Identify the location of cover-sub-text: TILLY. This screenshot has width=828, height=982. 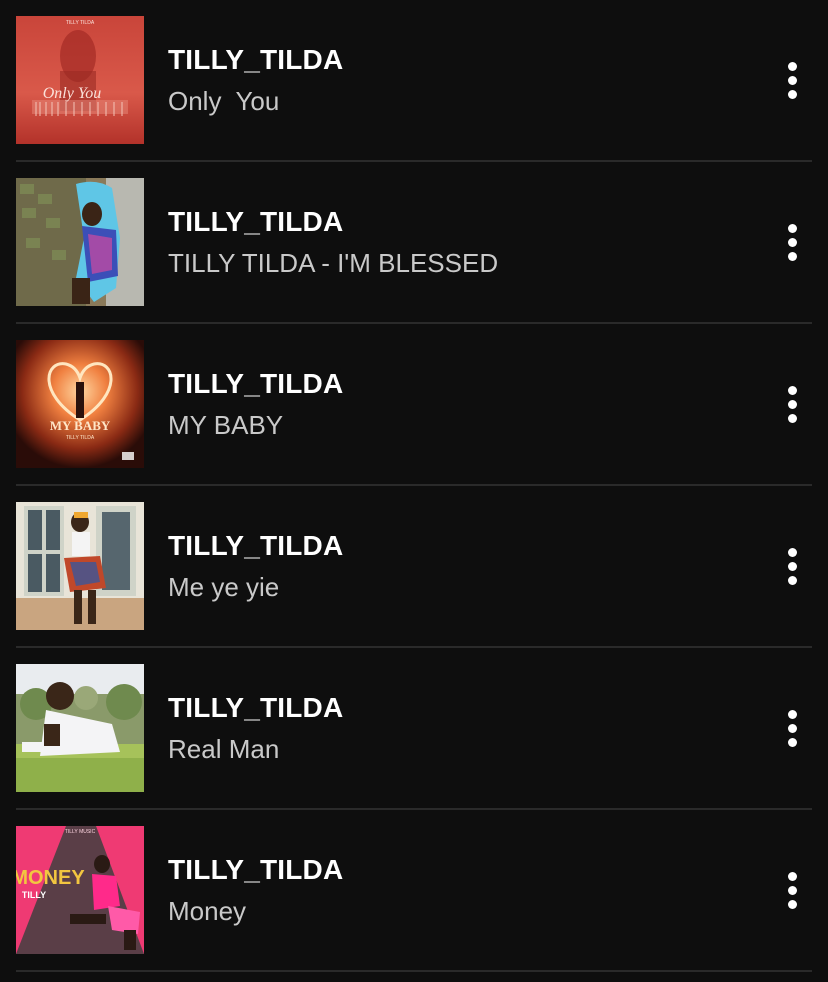
(34, 895).